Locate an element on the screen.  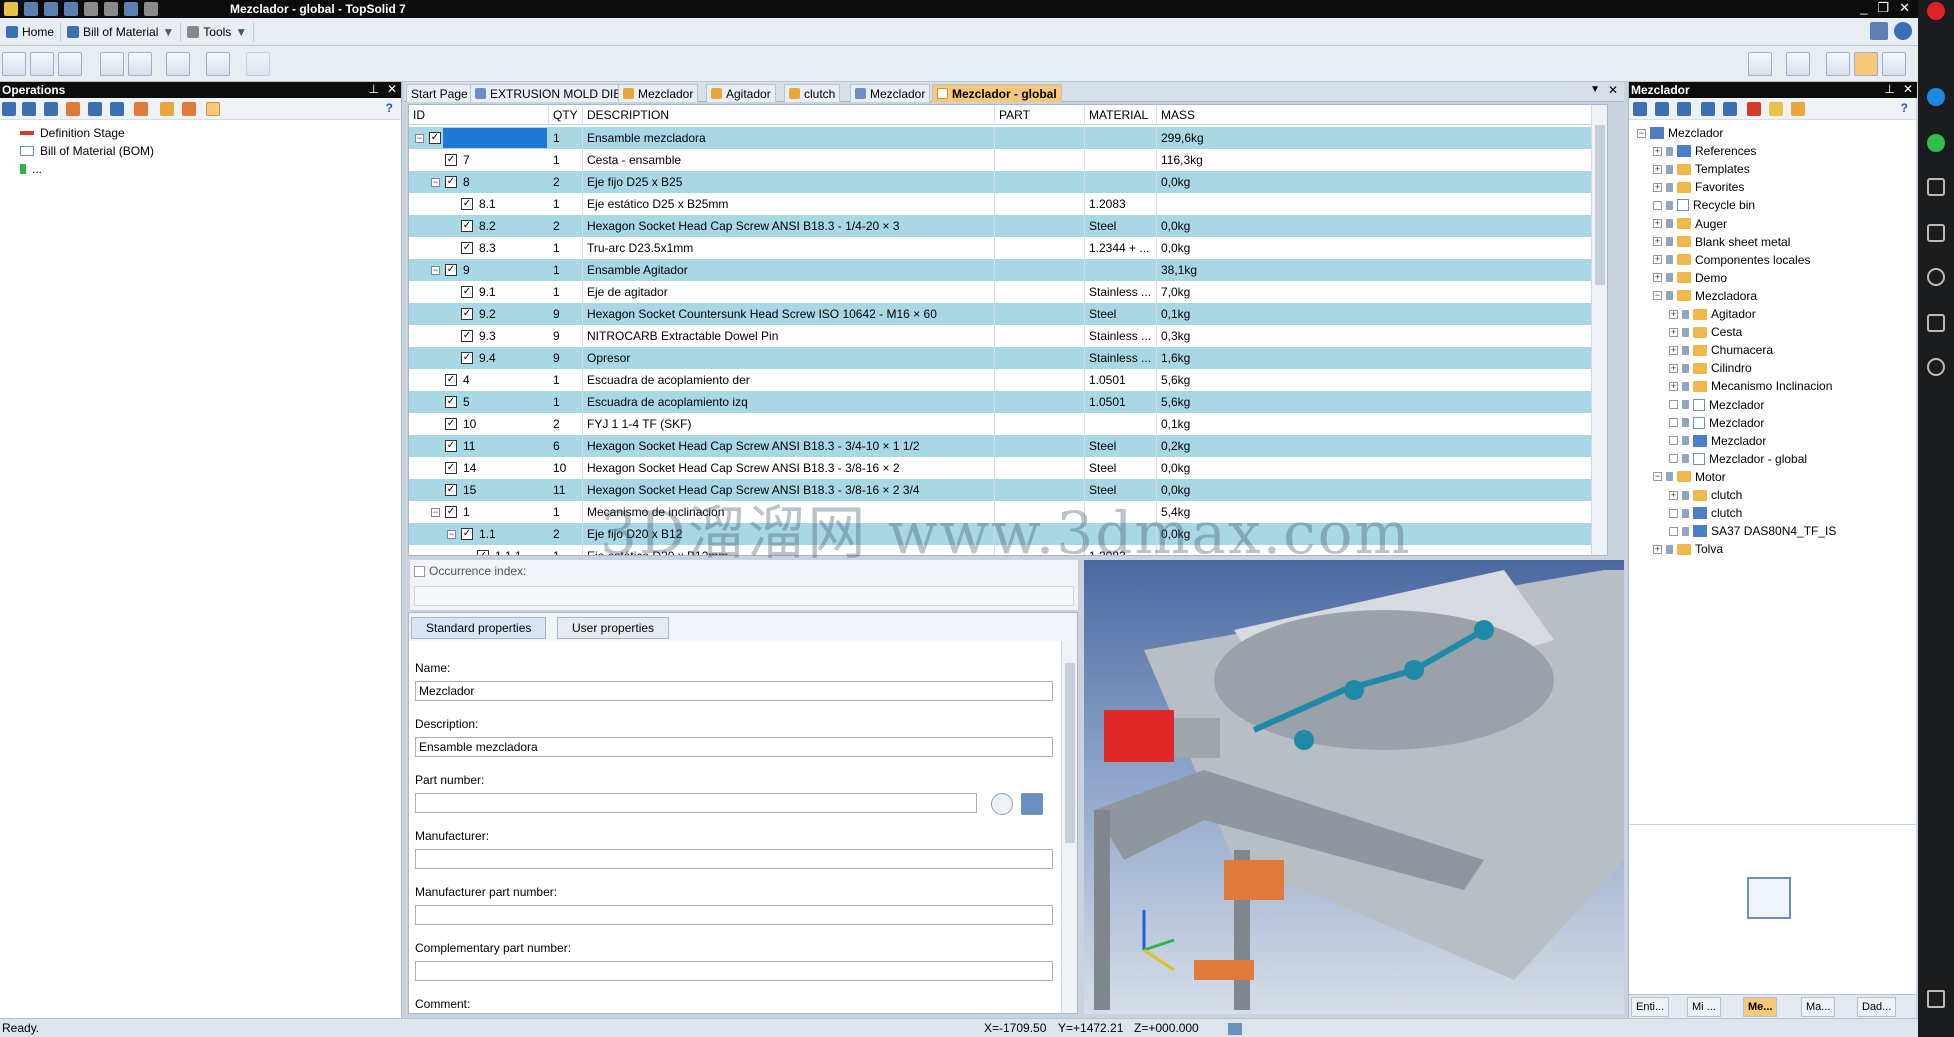
flag-icon is located at coordinates (1754, 109).